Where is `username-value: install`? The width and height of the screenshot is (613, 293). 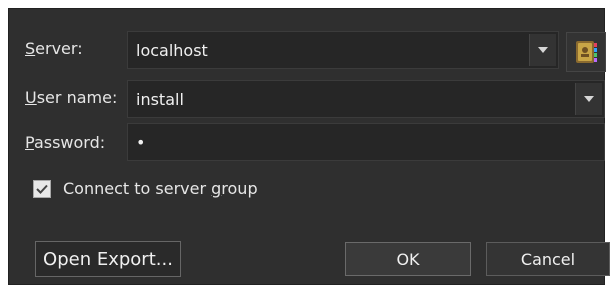 username-value: install is located at coordinates (160, 99).